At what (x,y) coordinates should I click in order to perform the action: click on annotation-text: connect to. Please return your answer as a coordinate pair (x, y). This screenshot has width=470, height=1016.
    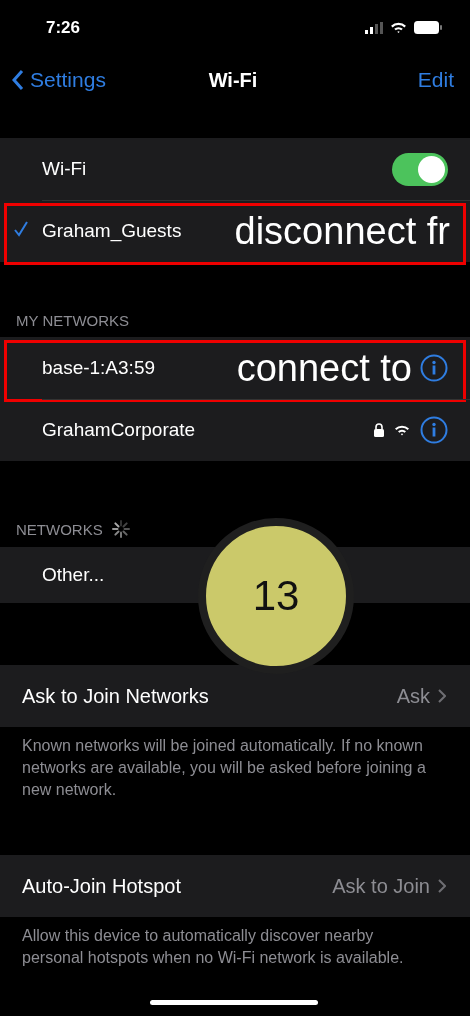
    Looking at the image, I should click on (324, 368).